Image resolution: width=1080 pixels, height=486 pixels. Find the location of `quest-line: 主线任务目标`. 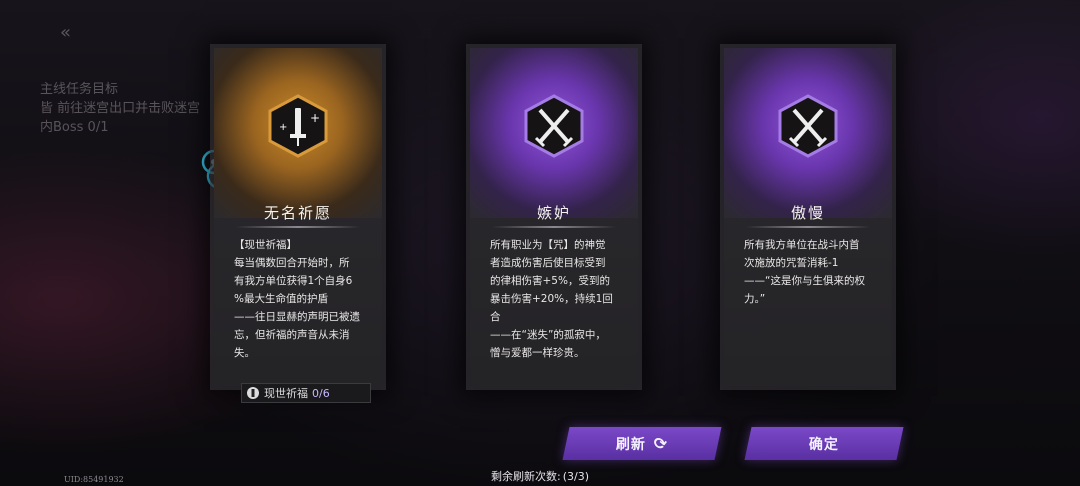

quest-line: 主线任务目标 is located at coordinates (79, 89).